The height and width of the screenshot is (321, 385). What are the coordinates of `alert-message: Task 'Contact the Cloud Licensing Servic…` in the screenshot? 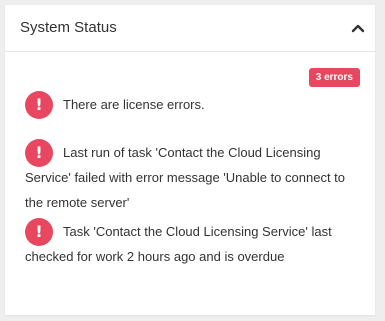 It's located at (178, 244).